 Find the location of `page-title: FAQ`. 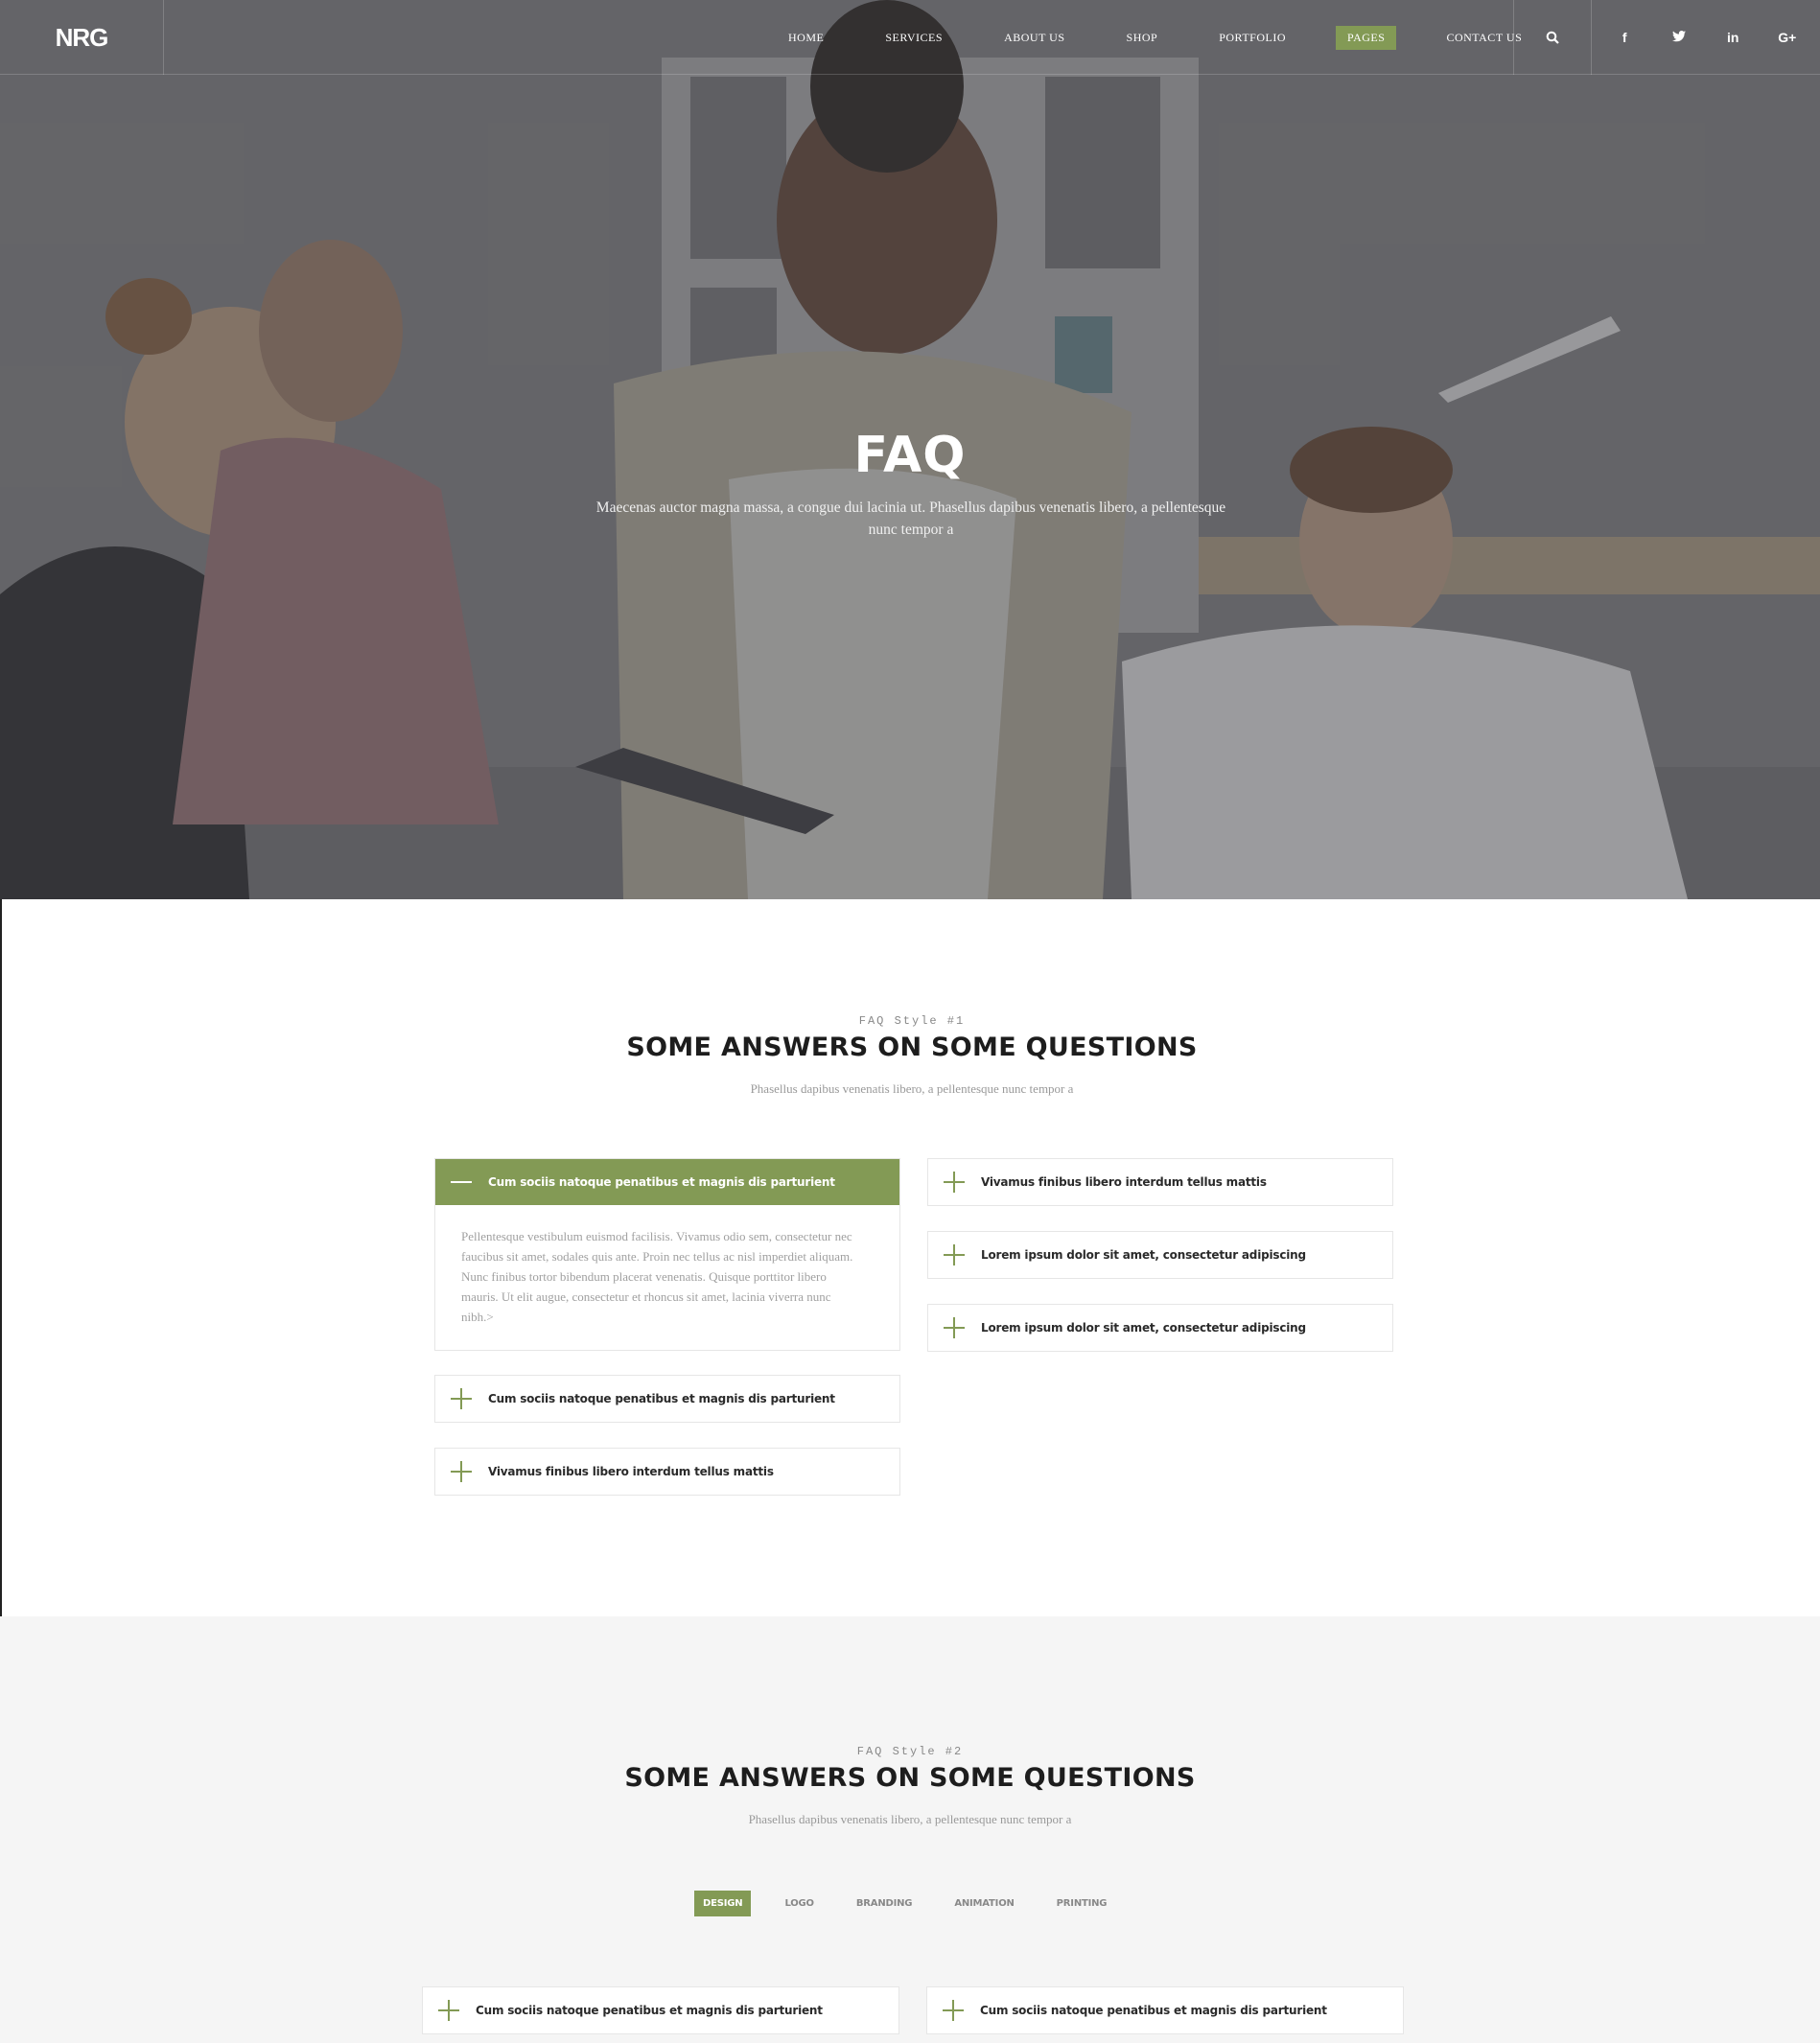

page-title: FAQ is located at coordinates (910, 455).